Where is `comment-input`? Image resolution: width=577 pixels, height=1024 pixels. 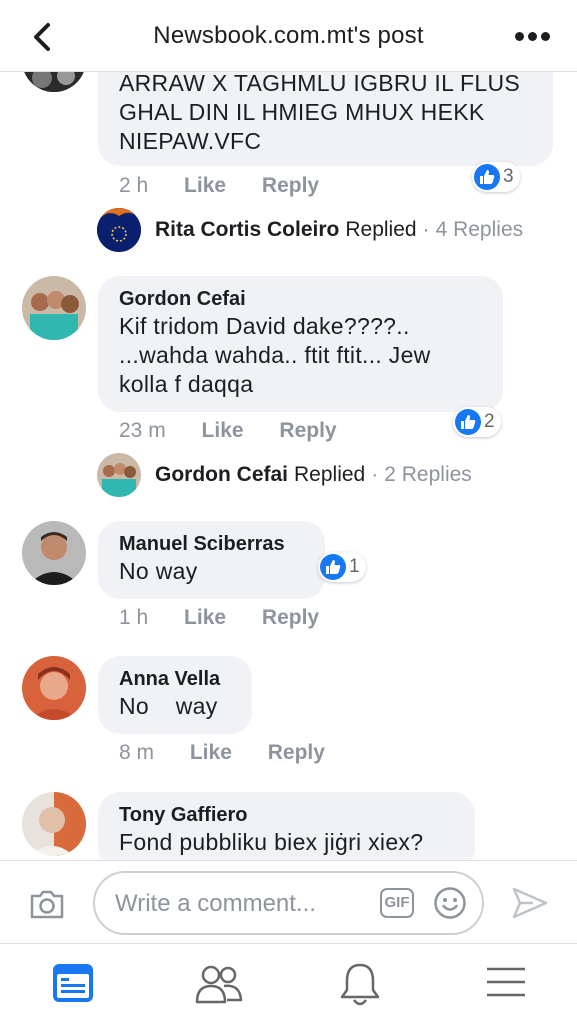 comment-input is located at coordinates (240, 904).